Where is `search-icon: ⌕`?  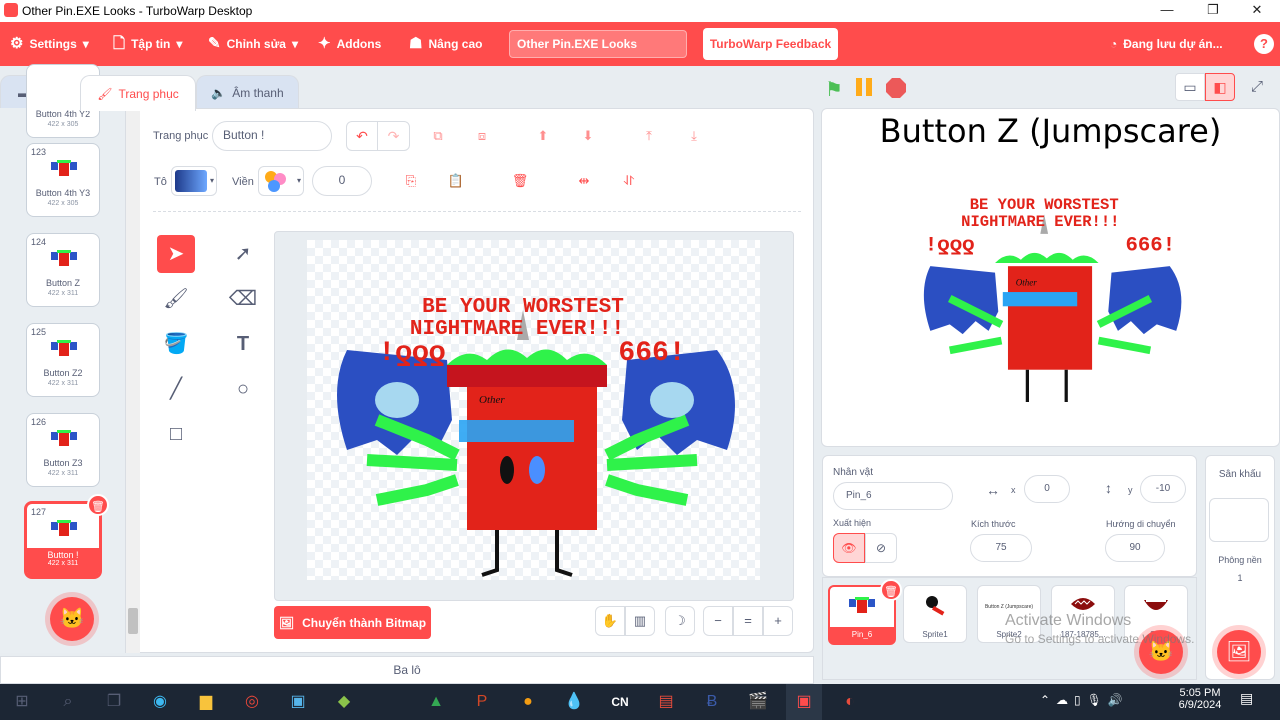 search-icon: ⌕ is located at coordinates (68, 702).